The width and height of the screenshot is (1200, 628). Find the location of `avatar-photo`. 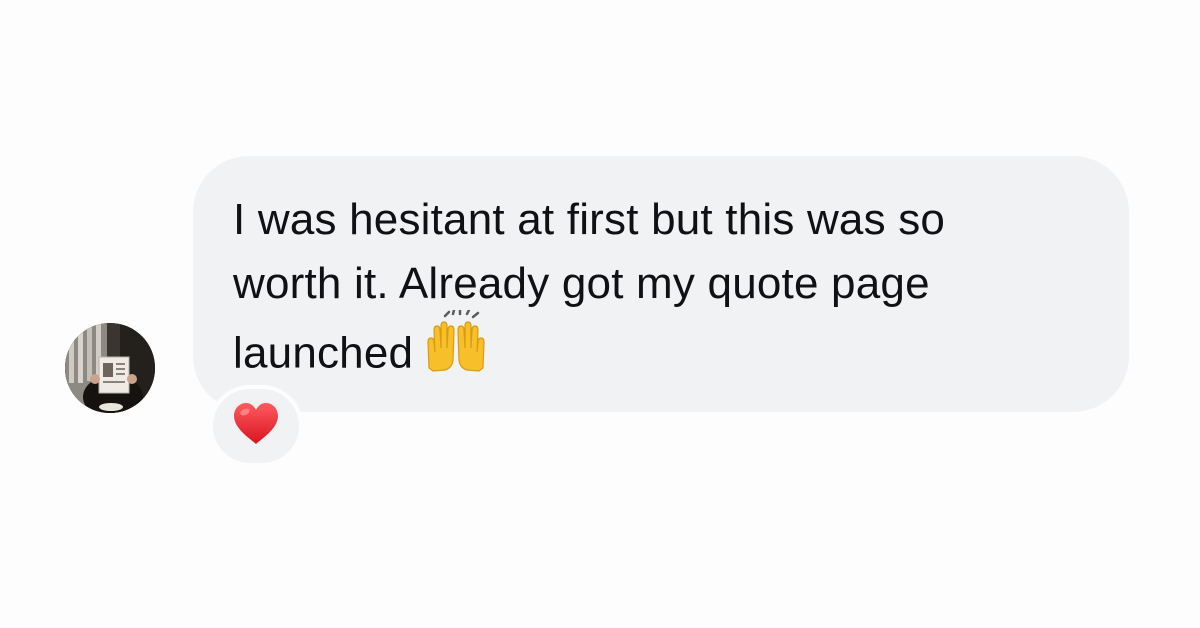

avatar-photo is located at coordinates (110, 368).